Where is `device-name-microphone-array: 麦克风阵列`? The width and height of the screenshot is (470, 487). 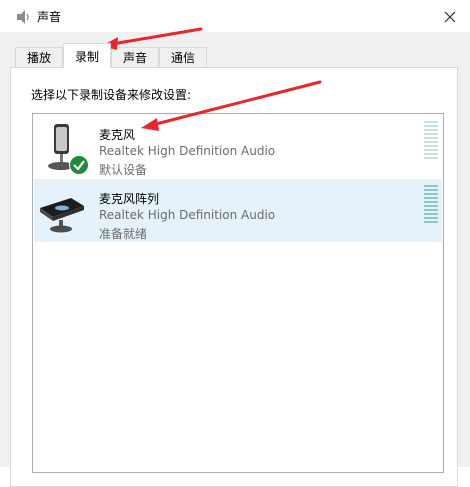 device-name-microphone-array: 麦克风阵列 is located at coordinates (129, 199).